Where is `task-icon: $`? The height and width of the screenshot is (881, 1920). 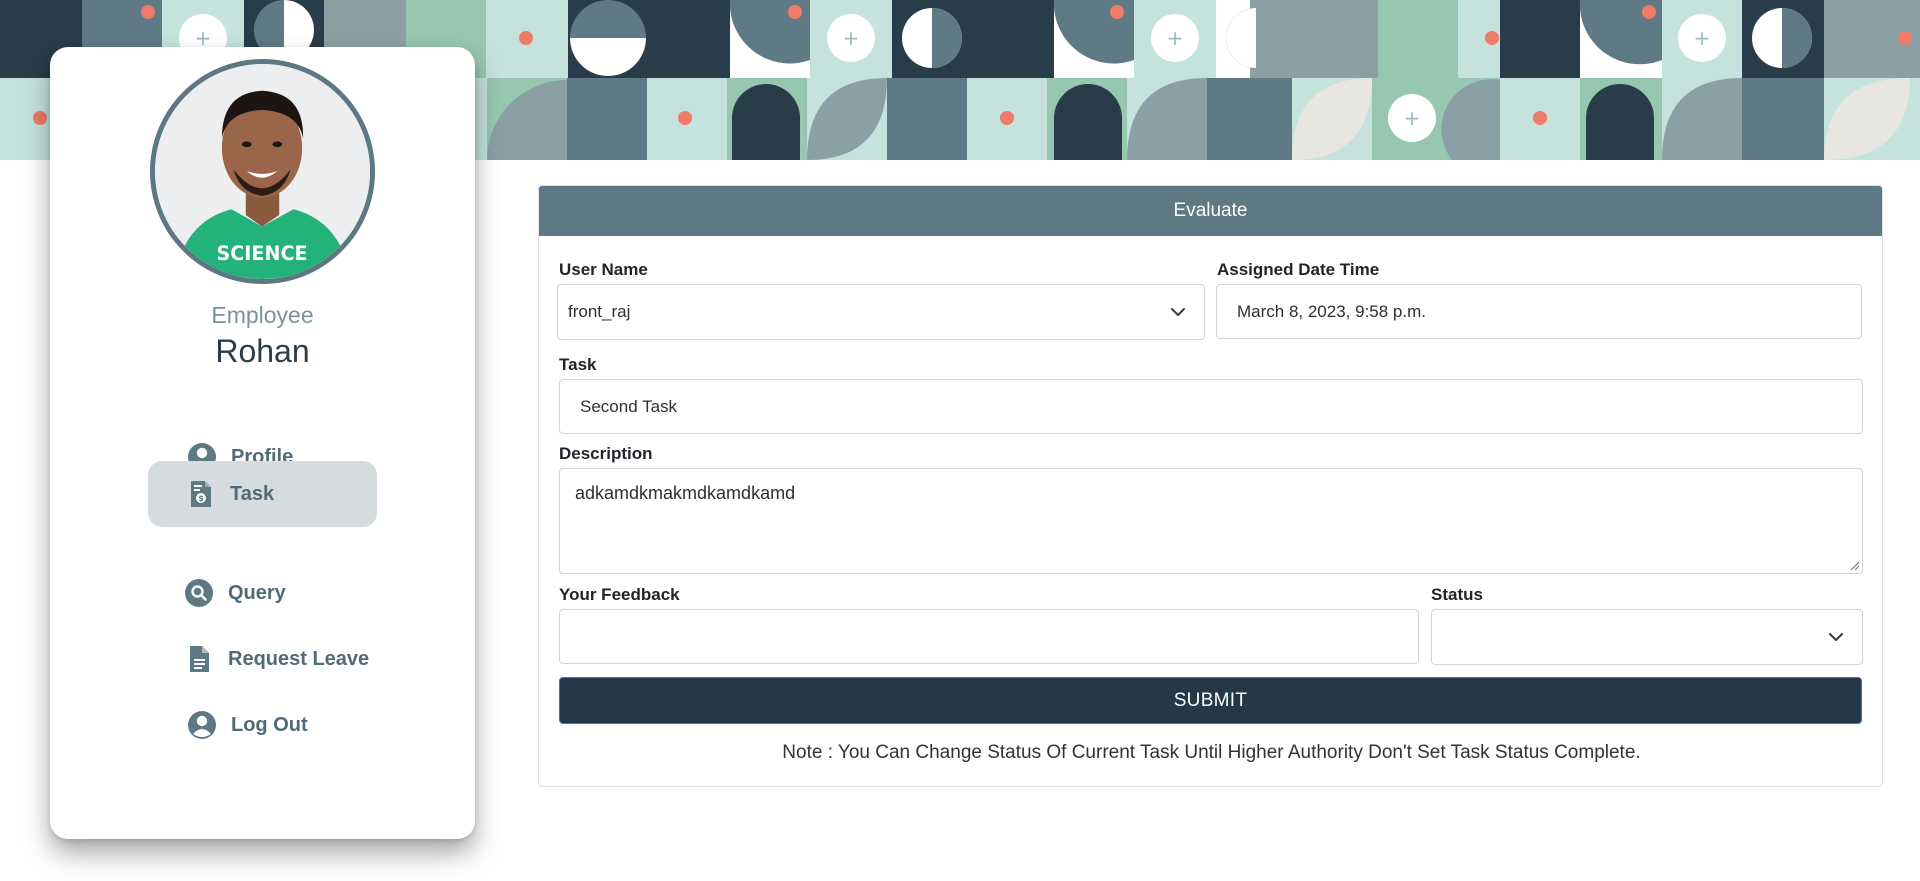
task-icon: $ is located at coordinates (201, 494).